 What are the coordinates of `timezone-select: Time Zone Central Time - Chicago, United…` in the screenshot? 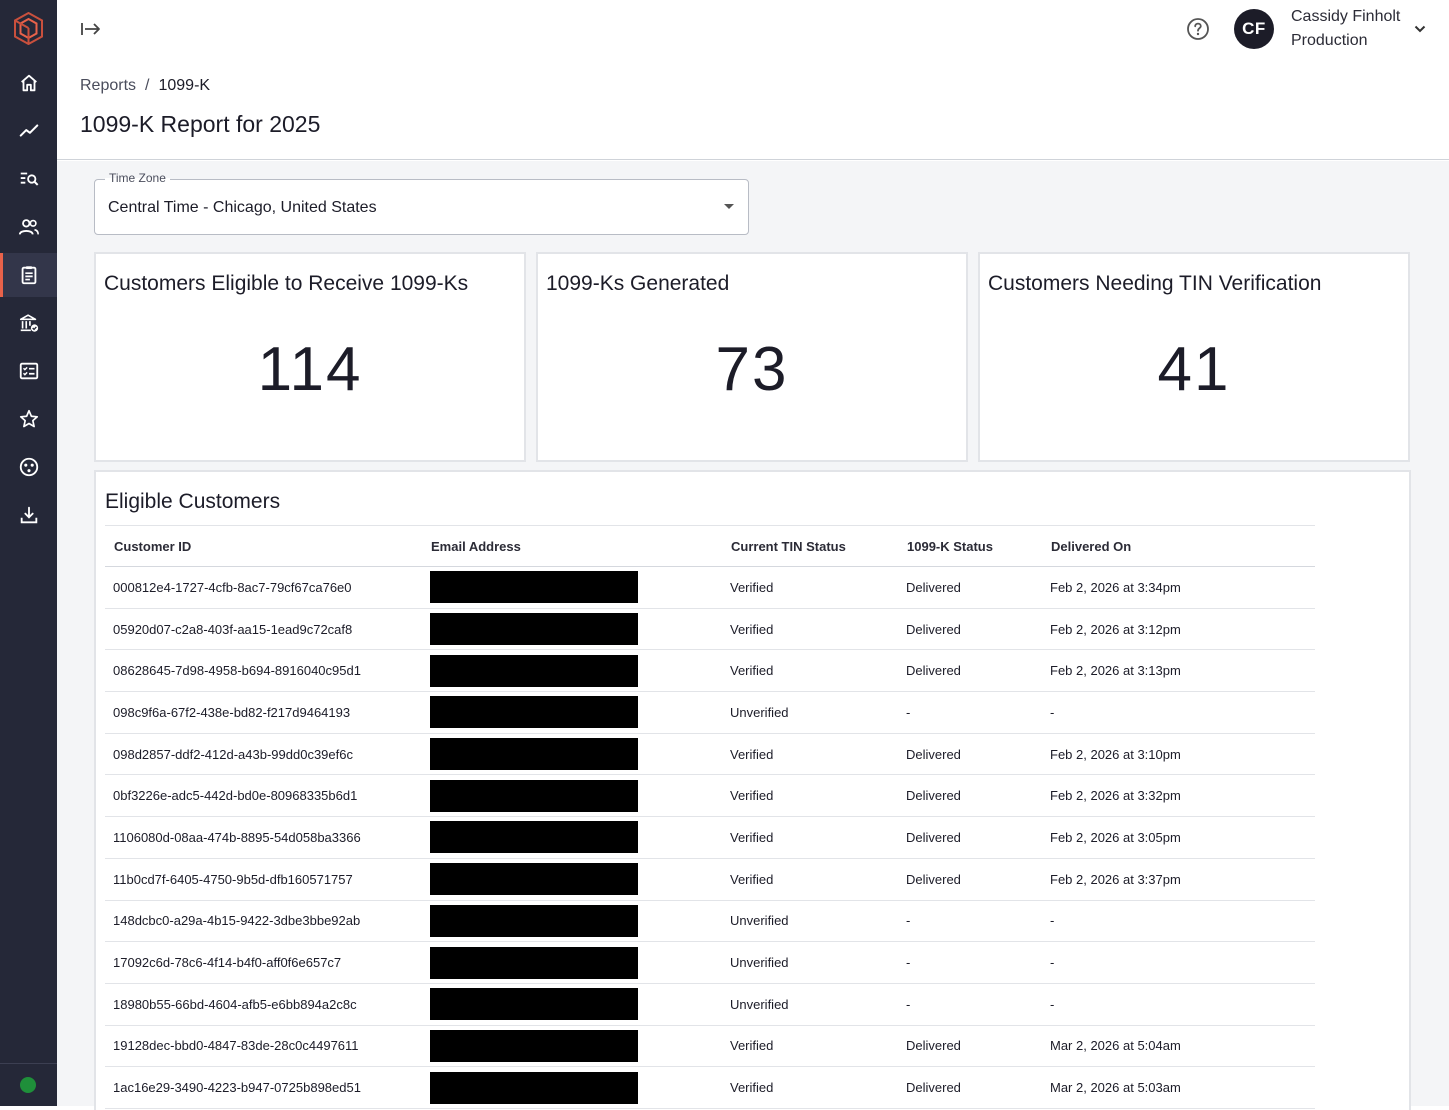 It's located at (421, 203).